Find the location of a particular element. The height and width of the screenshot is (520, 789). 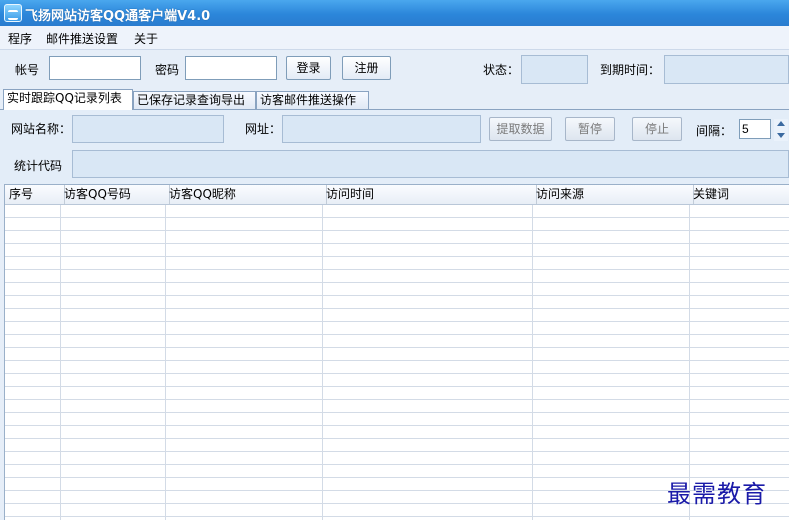

app-icon is located at coordinates (13, 13).